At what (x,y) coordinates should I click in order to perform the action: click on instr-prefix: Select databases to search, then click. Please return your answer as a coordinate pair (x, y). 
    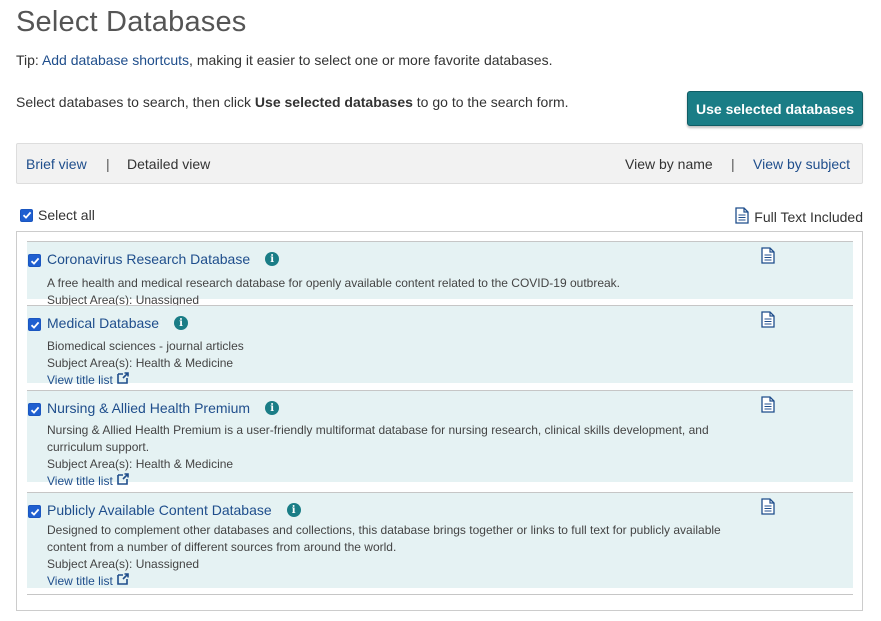
    Looking at the image, I should click on (135, 102).